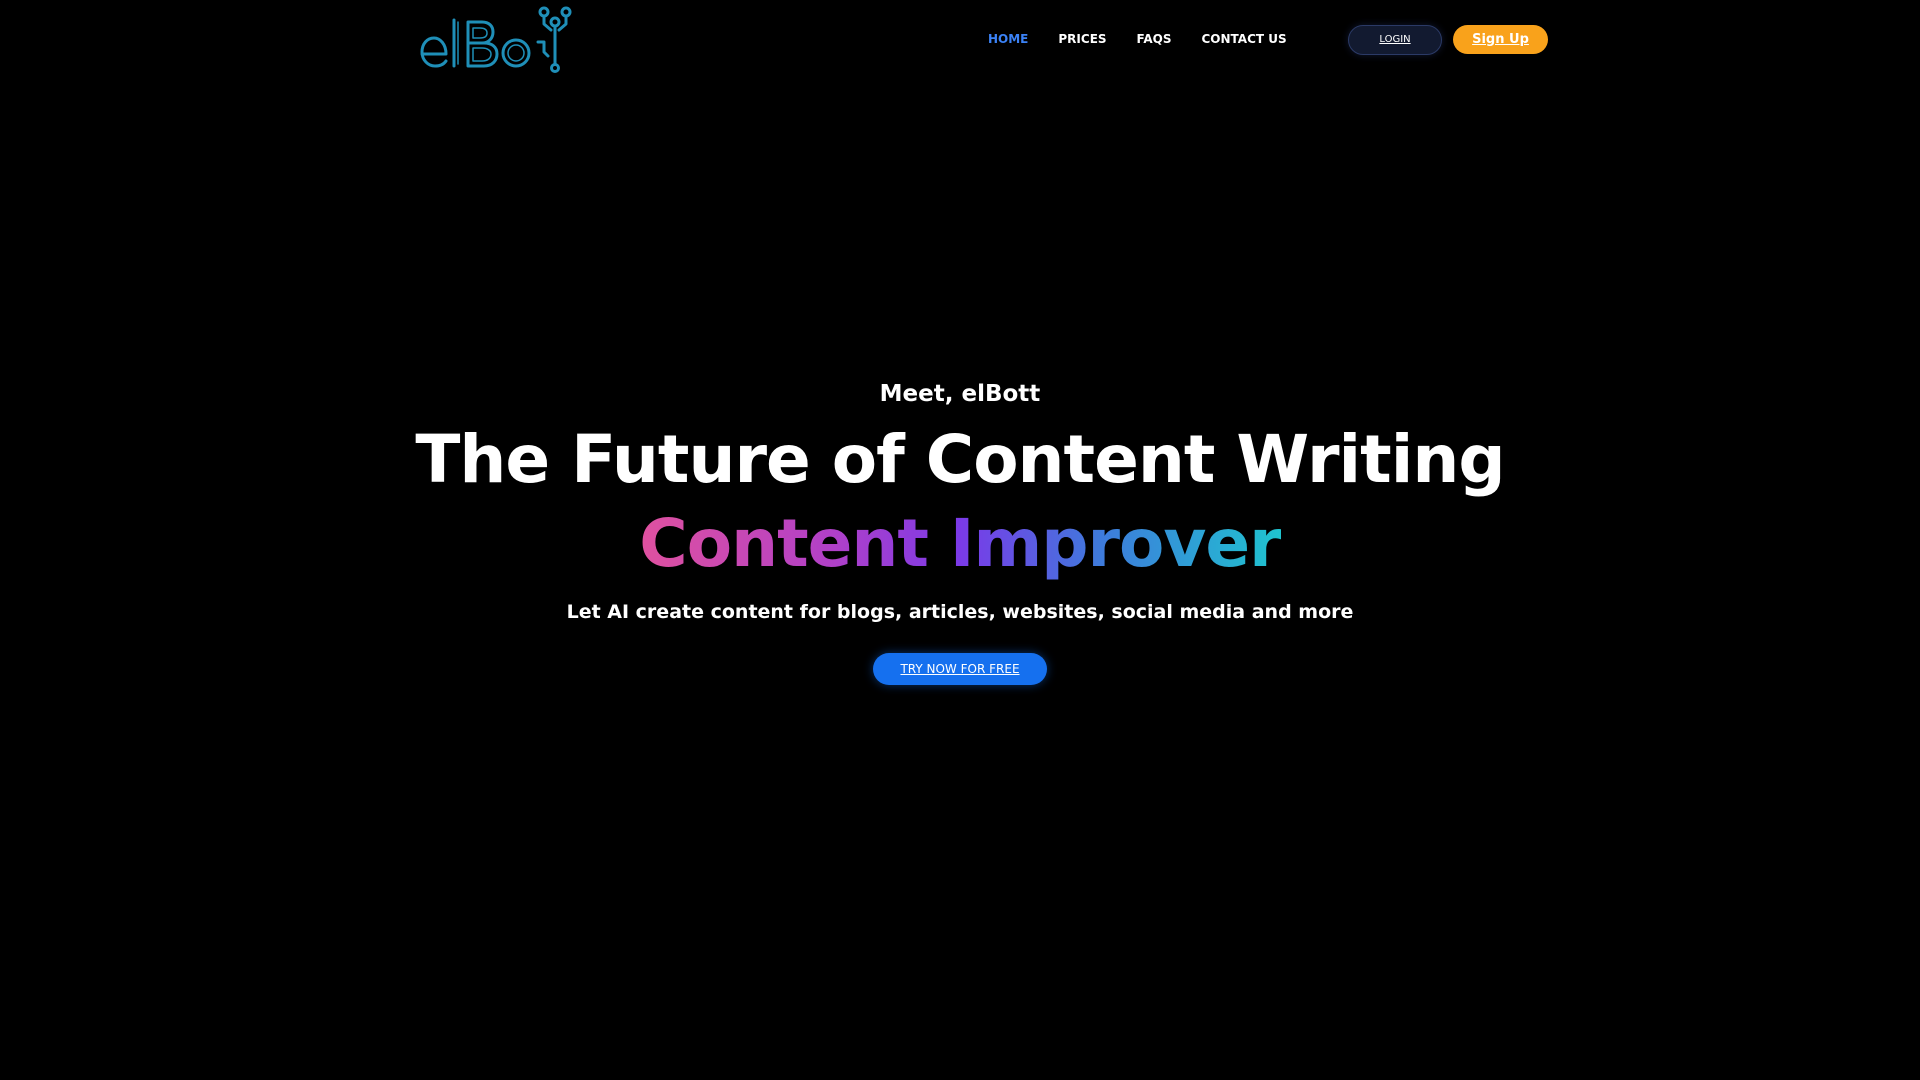 This screenshot has width=1920, height=1080. Describe the element at coordinates (1395, 40) in the screenshot. I see `login-button: LOGIN` at that location.